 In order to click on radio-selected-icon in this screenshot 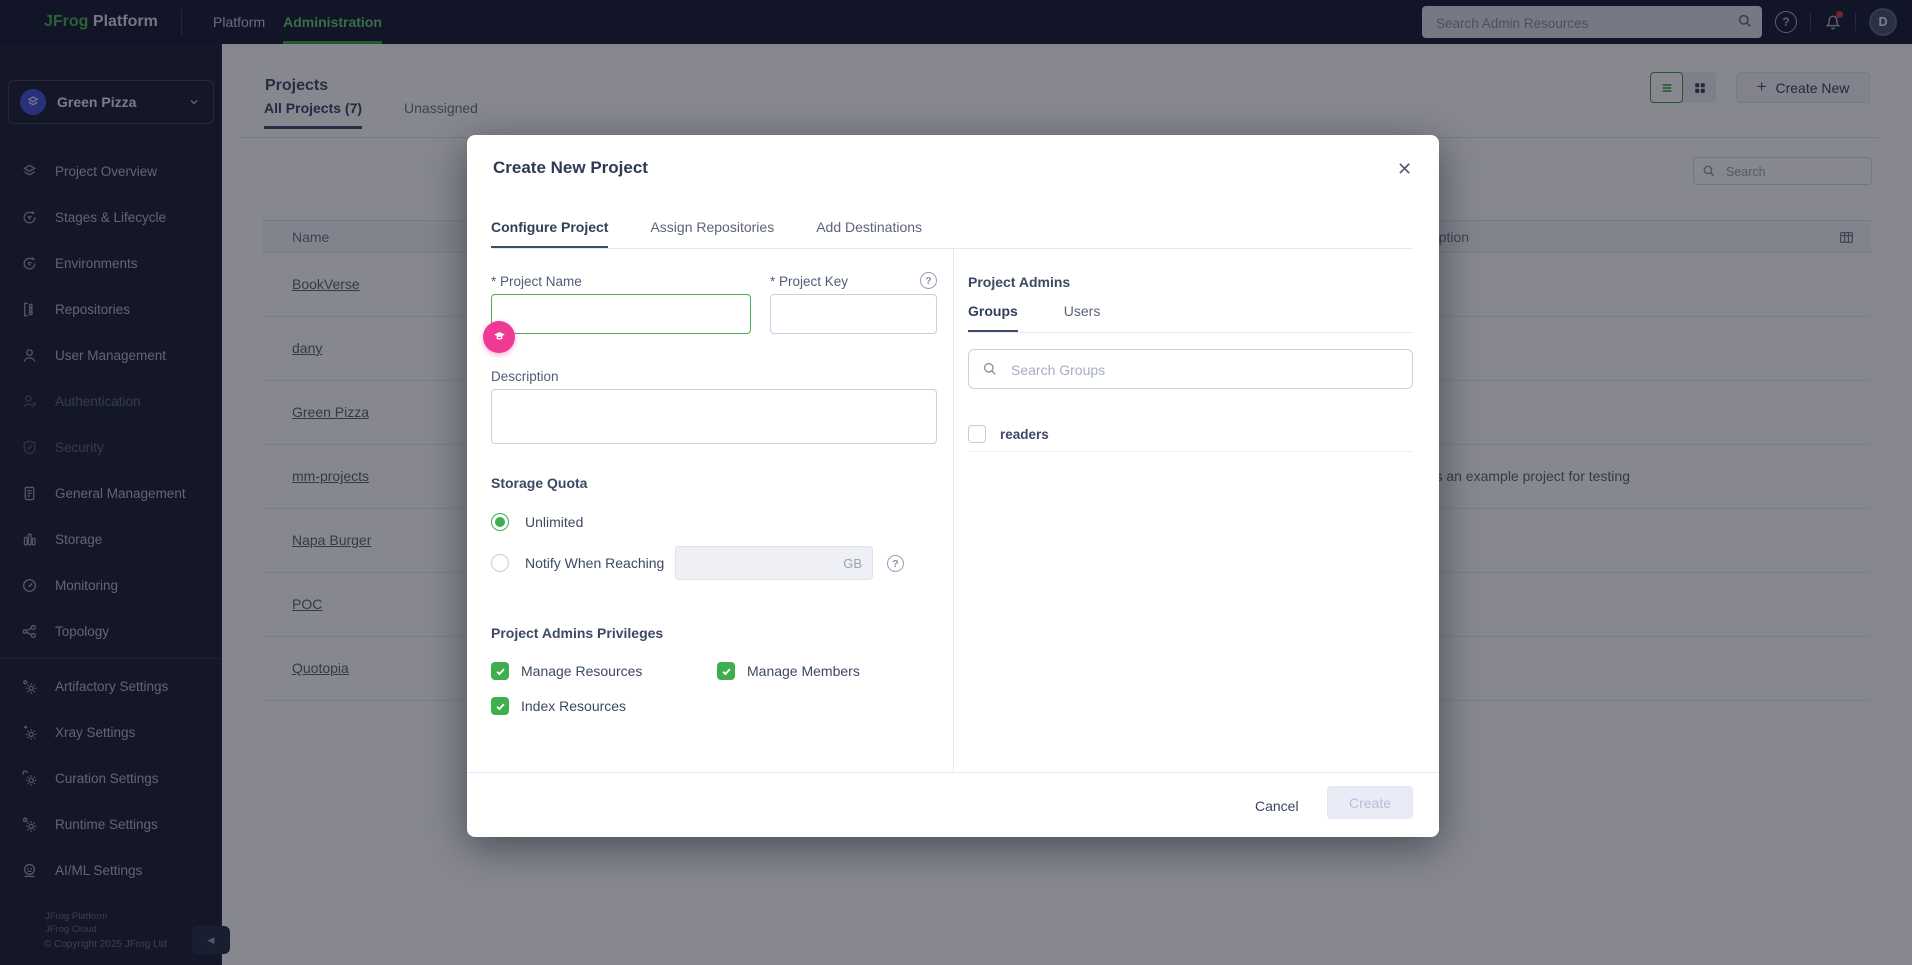, I will do `click(500, 522)`.